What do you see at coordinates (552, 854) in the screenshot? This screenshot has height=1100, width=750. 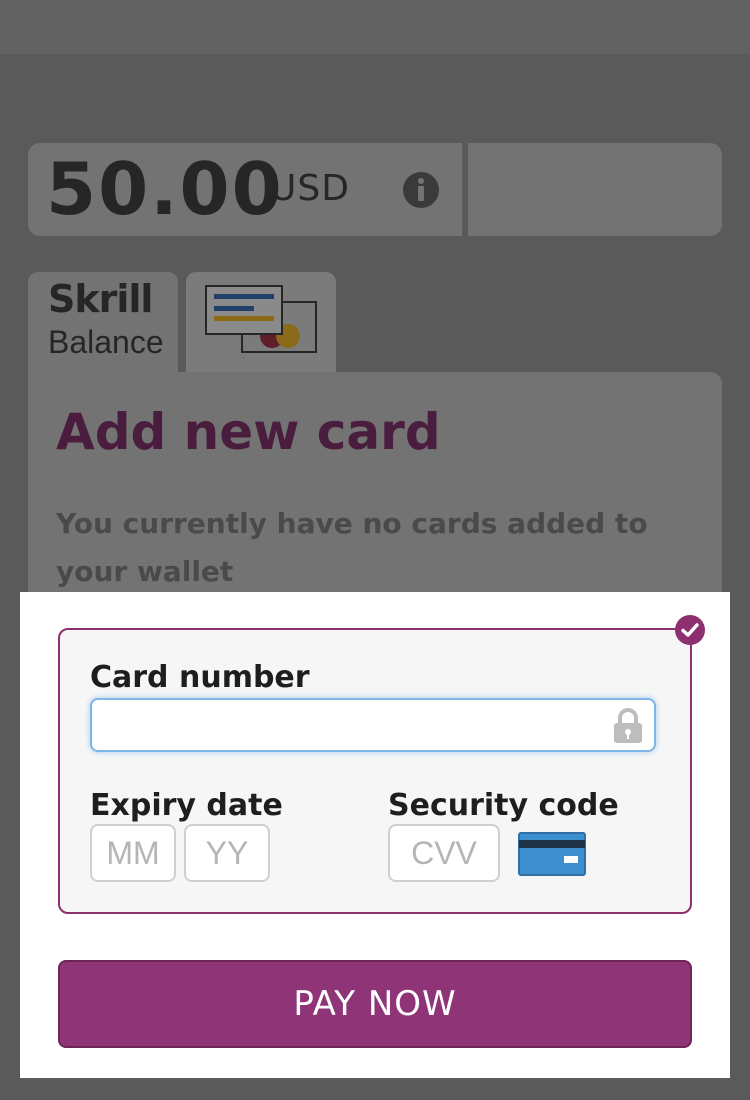 I see `card-back-icon` at bounding box center [552, 854].